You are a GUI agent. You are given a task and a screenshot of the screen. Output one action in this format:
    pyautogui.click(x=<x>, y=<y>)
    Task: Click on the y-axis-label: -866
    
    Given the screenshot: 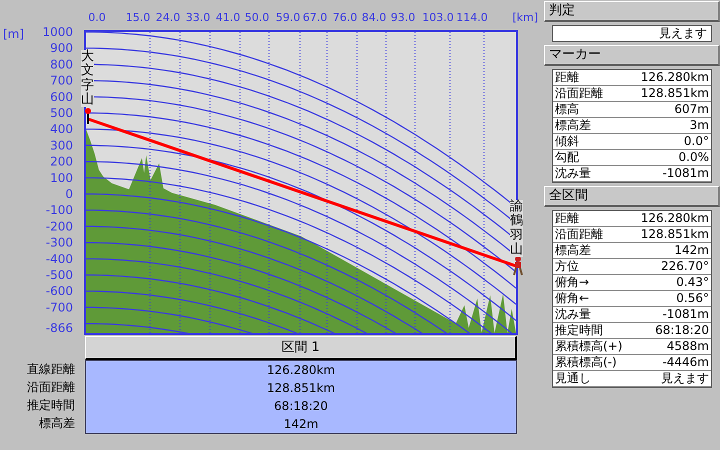 What is the action you would take?
    pyautogui.click(x=59, y=328)
    